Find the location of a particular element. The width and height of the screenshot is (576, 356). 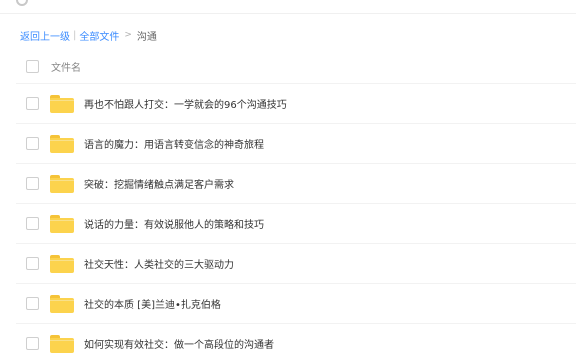

file-list-header: 文件名 is located at coordinates (296, 67).